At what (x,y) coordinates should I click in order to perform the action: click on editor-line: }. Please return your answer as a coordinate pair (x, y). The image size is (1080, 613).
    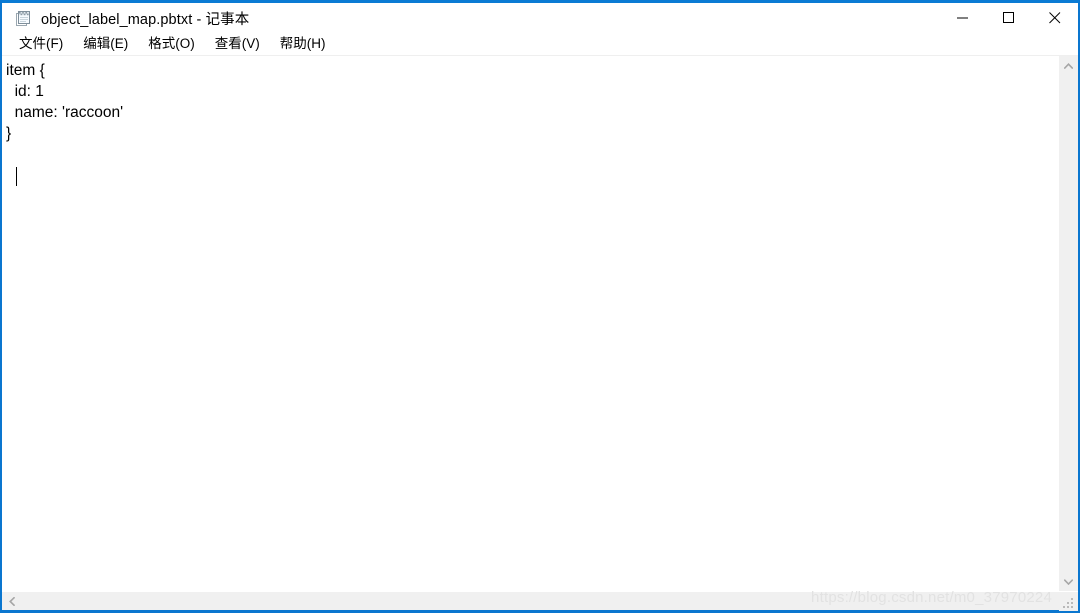
    Looking at the image, I should click on (9, 133).